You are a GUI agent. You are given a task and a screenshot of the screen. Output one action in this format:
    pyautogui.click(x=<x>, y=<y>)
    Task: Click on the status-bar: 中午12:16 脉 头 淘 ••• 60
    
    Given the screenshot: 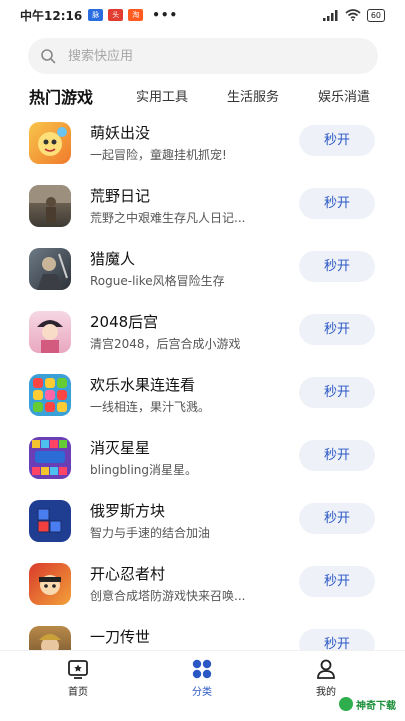 What is the action you would take?
    pyautogui.click(x=202, y=15)
    